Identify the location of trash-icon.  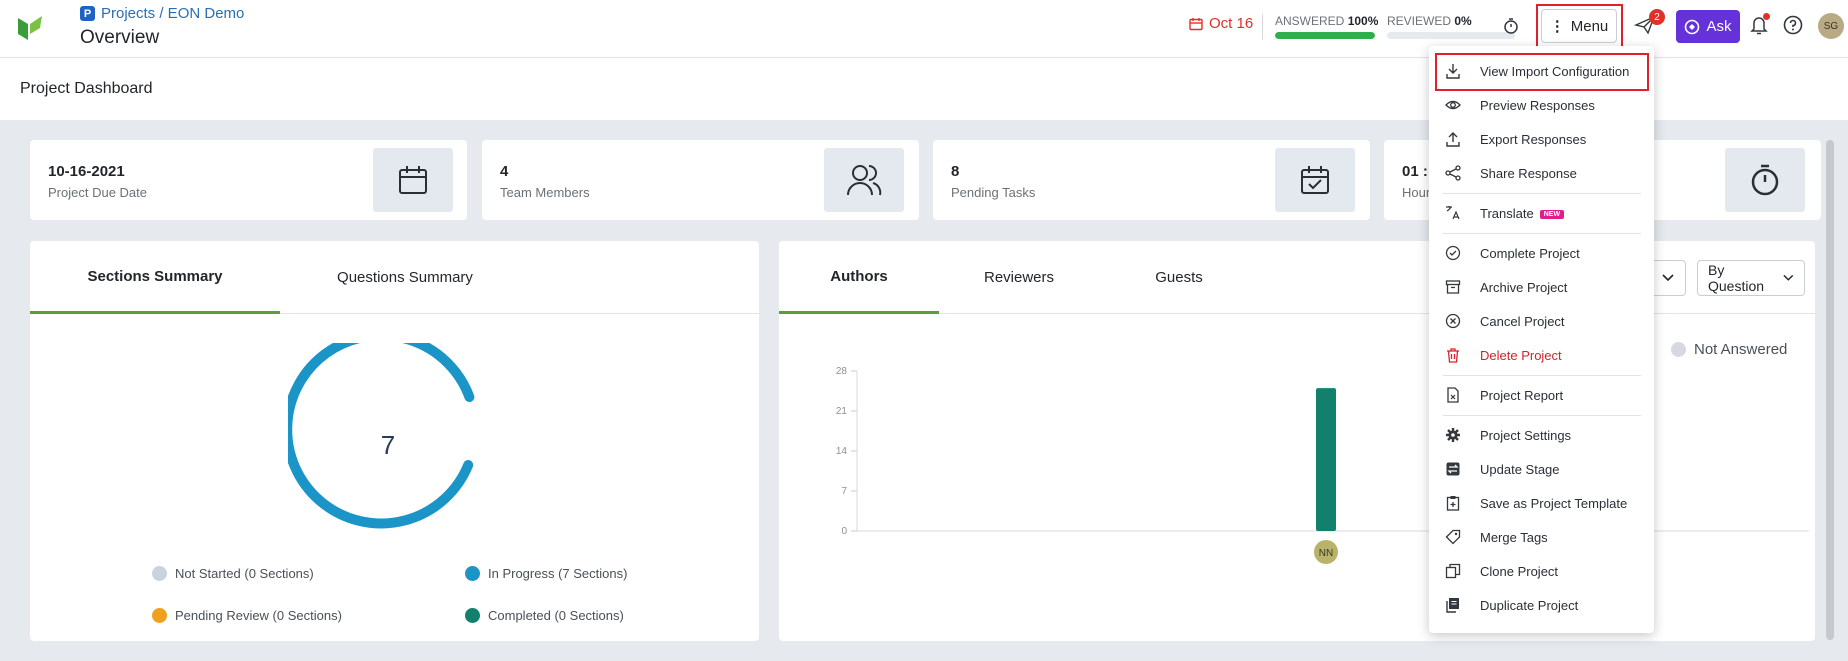
(1453, 355).